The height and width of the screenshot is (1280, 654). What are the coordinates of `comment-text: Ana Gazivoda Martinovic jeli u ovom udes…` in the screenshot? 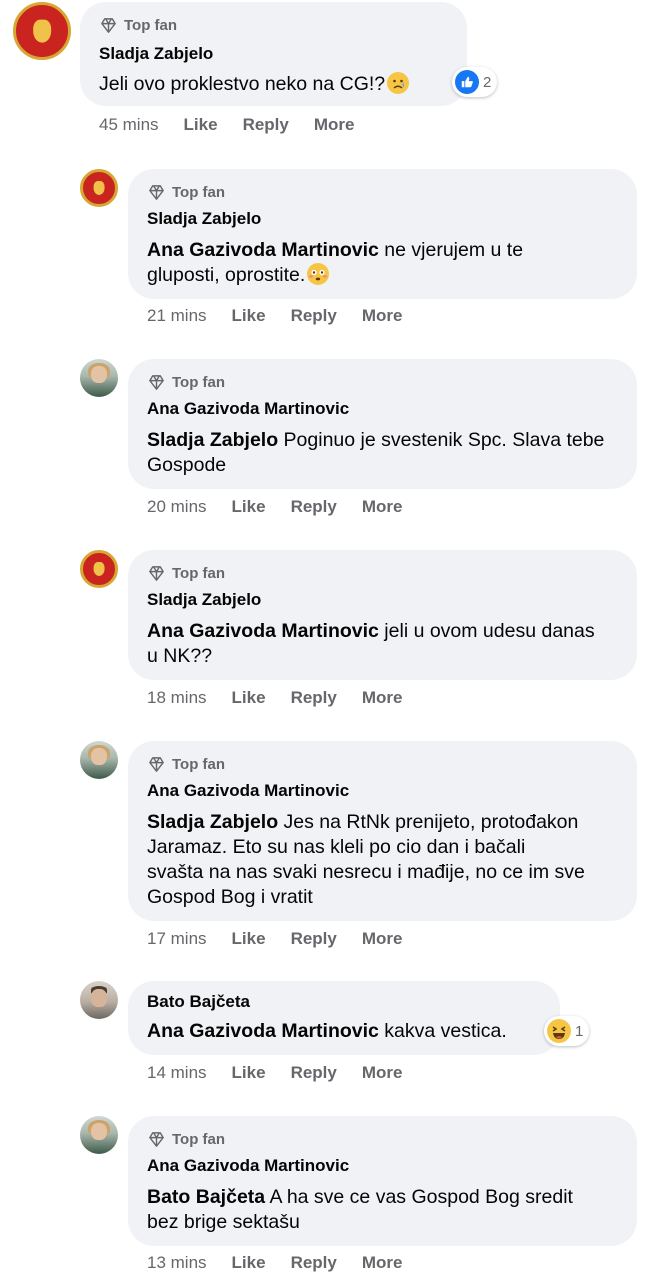 It's located at (371, 643).